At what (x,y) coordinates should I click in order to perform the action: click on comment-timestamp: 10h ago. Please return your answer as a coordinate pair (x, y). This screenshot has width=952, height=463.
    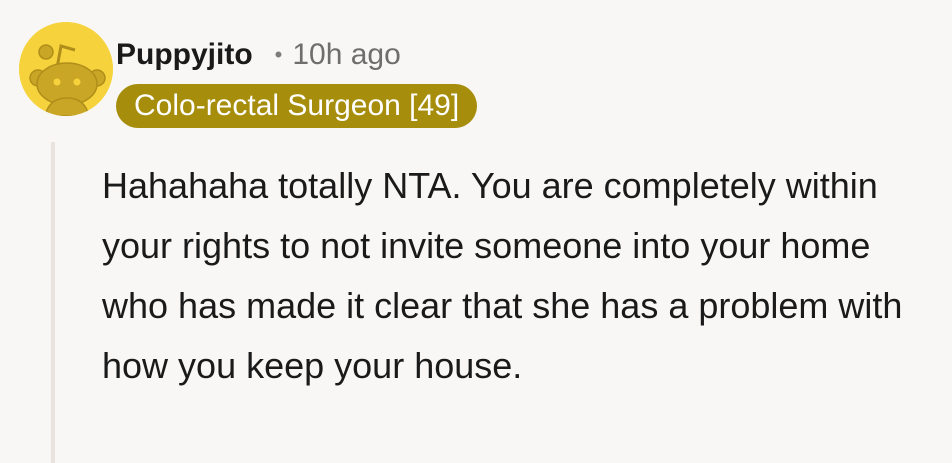
    Looking at the image, I should click on (346, 55).